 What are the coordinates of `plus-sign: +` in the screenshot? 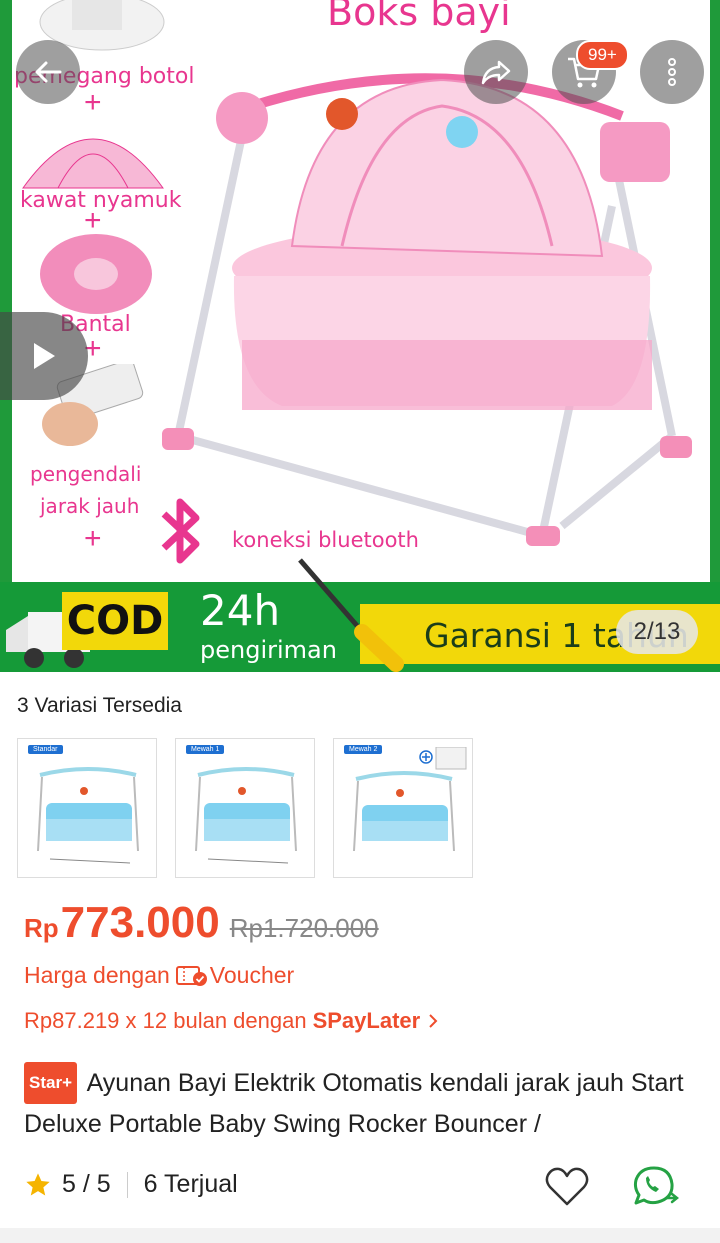 It's located at (93, 538).